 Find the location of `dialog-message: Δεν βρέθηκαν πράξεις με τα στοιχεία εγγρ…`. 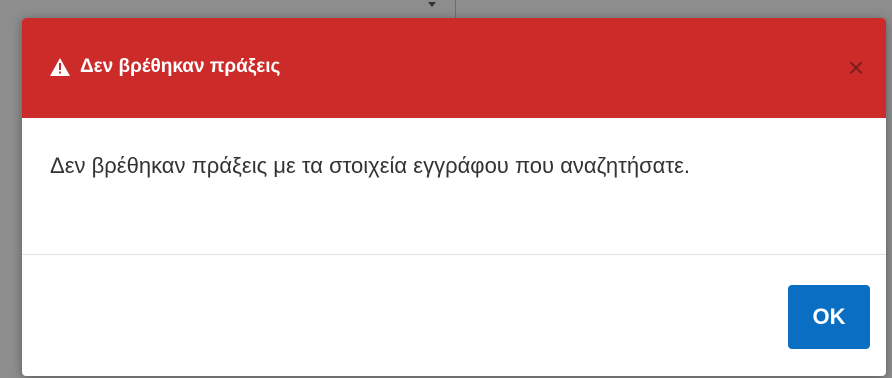

dialog-message: Δεν βρέθηκαν πράξεις με τα στοιχεία εγγρ… is located at coordinates (370, 165).